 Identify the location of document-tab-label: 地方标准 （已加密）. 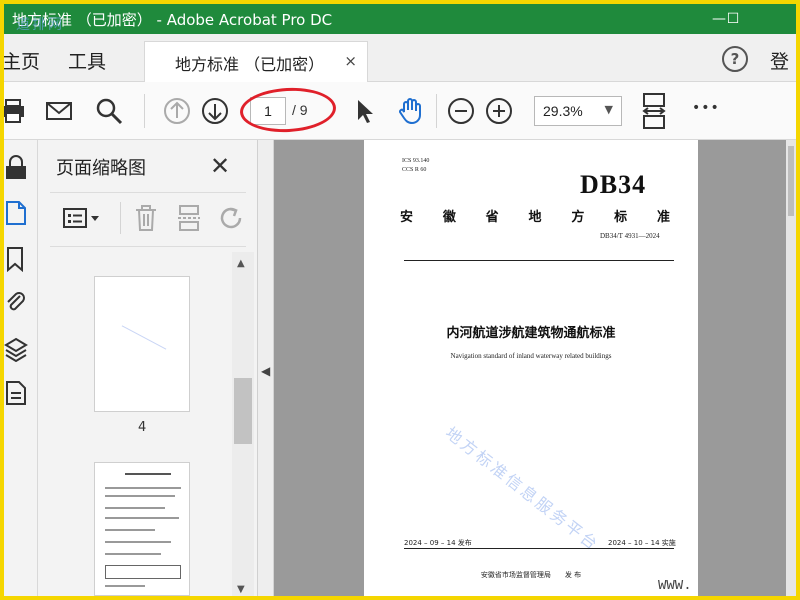
(250, 64).